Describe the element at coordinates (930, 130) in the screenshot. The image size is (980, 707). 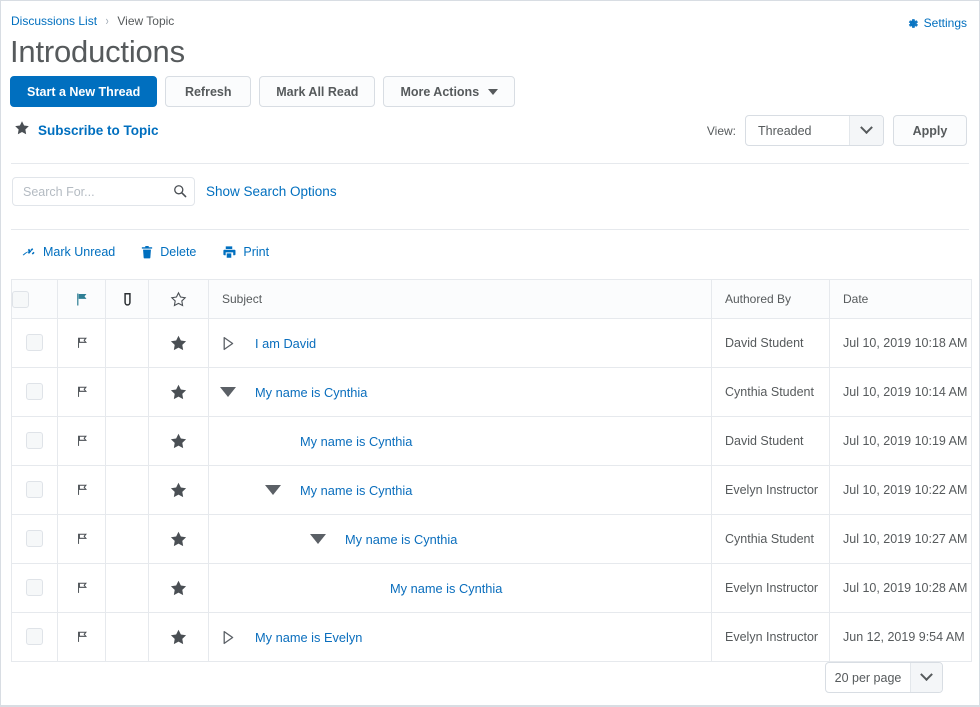
I see `apply-button: Apply` at that location.